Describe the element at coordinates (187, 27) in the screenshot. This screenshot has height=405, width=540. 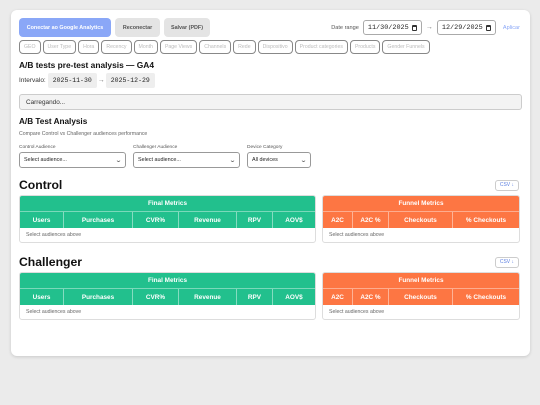
I see `save-pdf-button: Salvar (PDF)` at that location.